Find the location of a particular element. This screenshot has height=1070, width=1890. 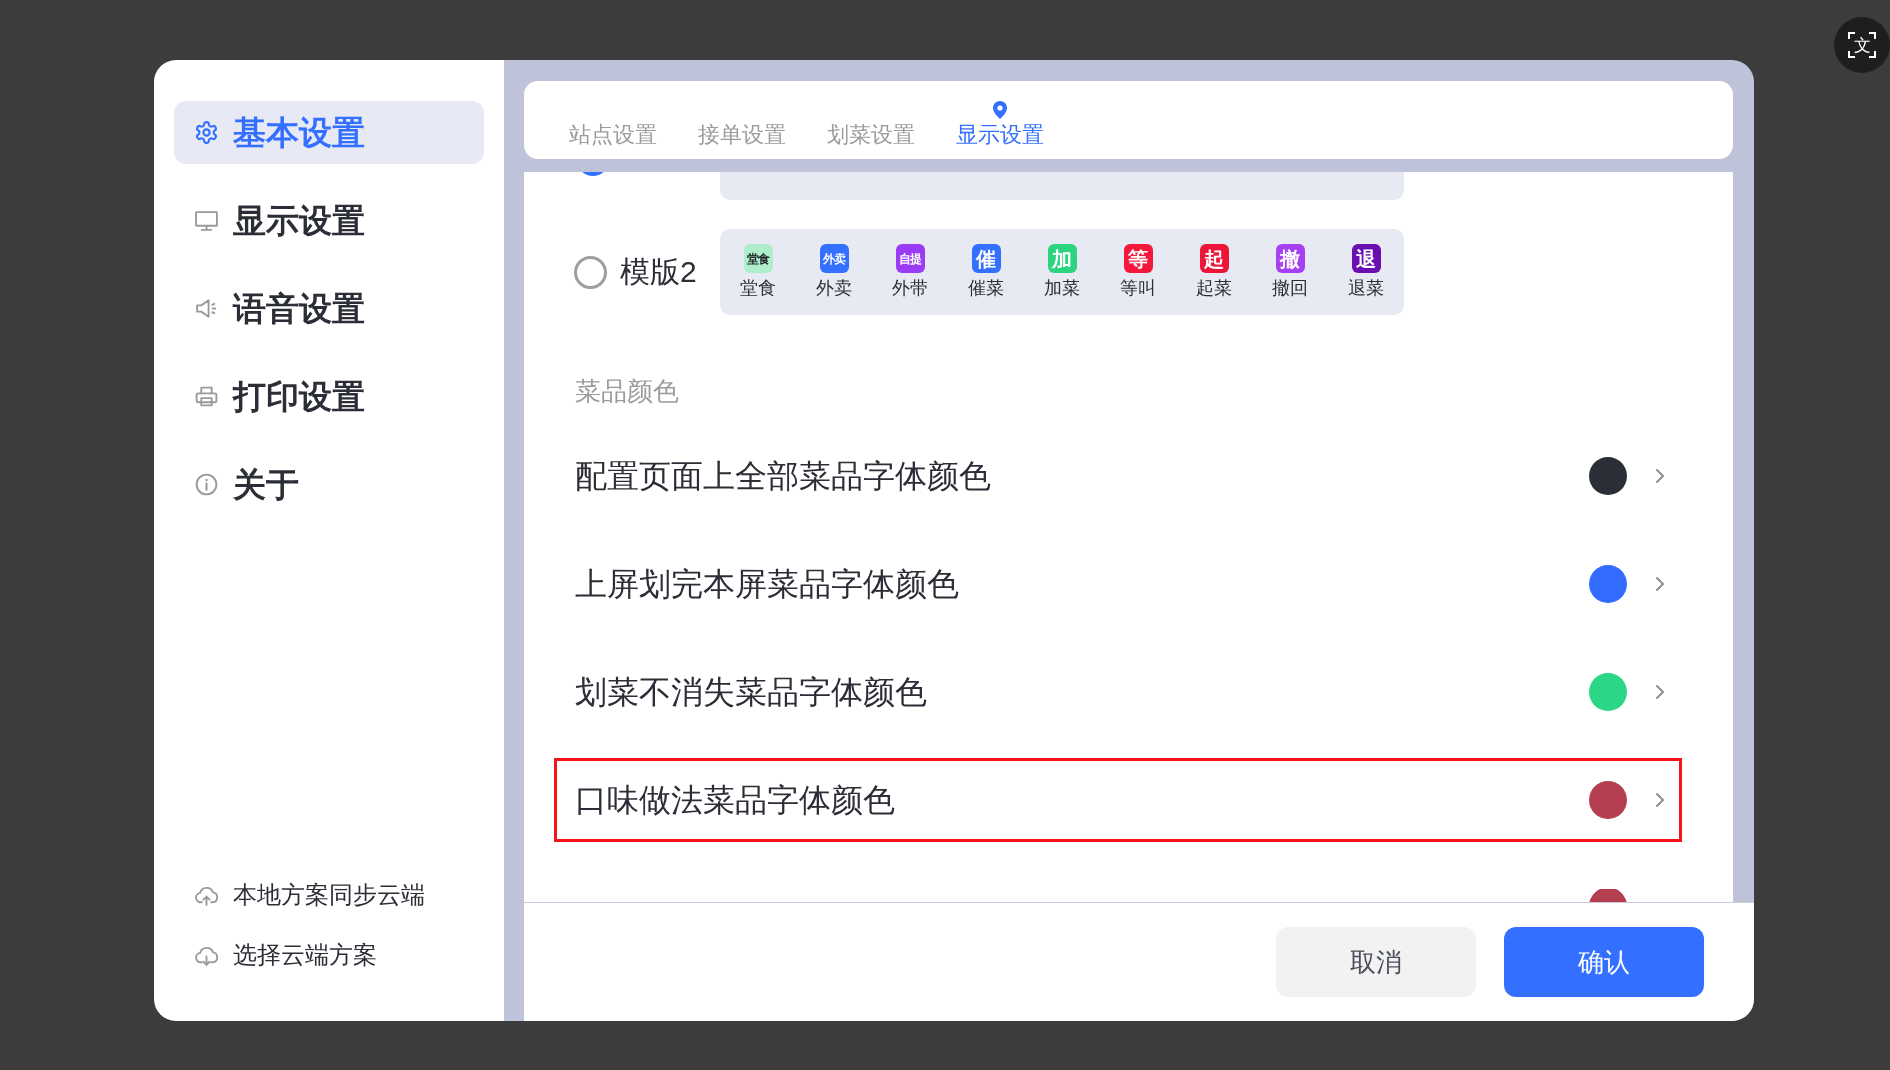

badge-label: 起菜 is located at coordinates (1214, 288).